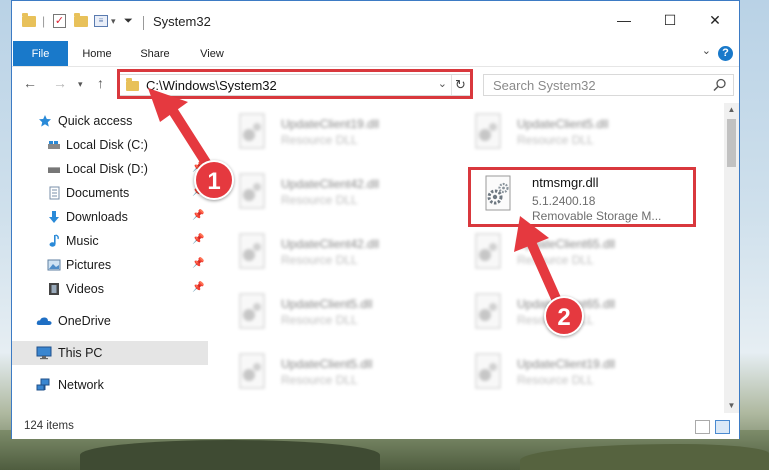 This screenshot has width=769, height=470. Describe the element at coordinates (80, 84) in the screenshot. I see `recent-locations-icon: ▾` at that location.